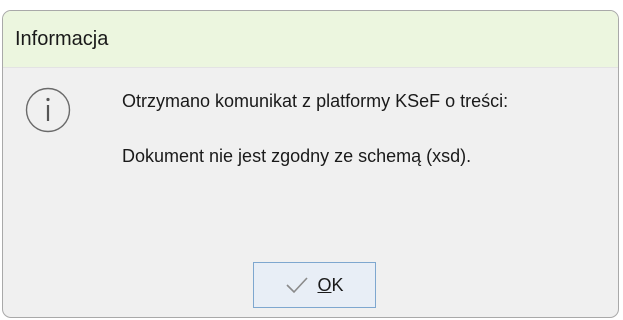  I want to click on ok-button-label: OK, so click(330, 285).